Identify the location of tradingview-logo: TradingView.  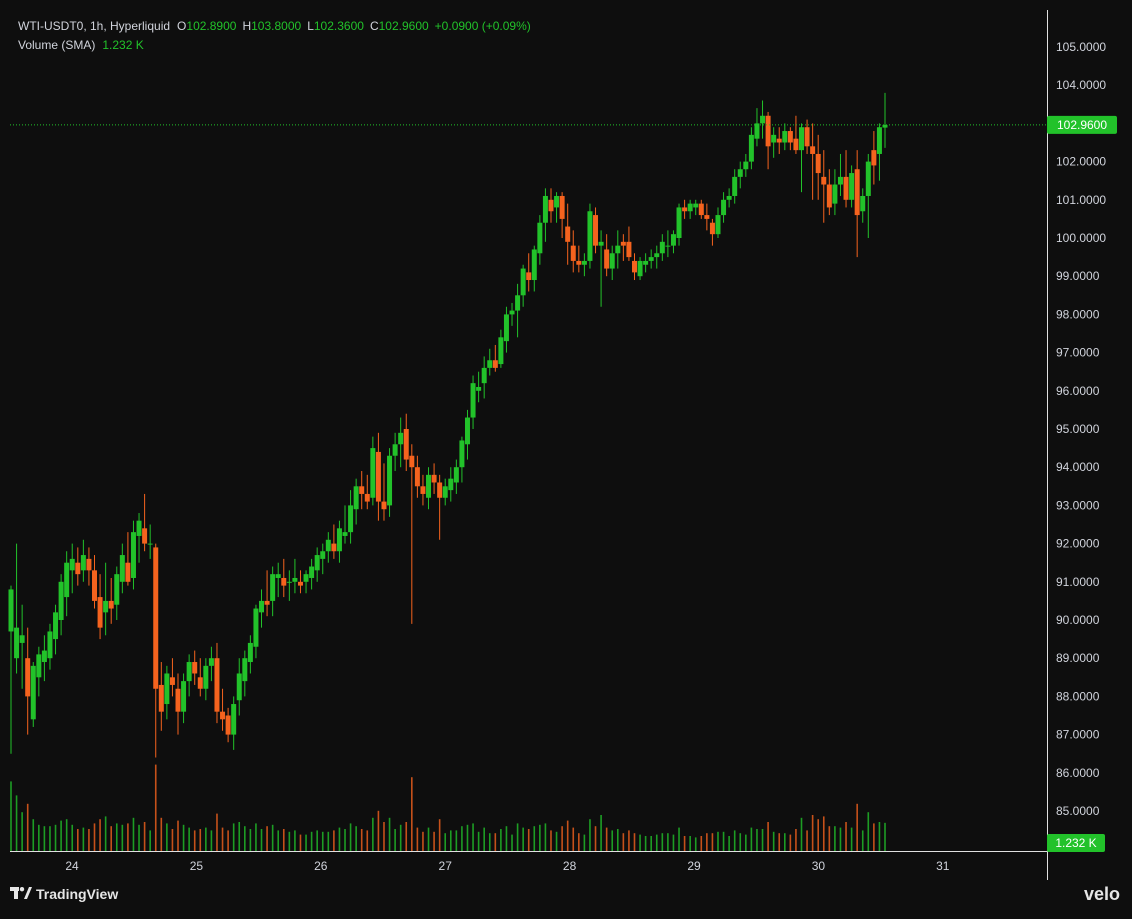
(64, 894).